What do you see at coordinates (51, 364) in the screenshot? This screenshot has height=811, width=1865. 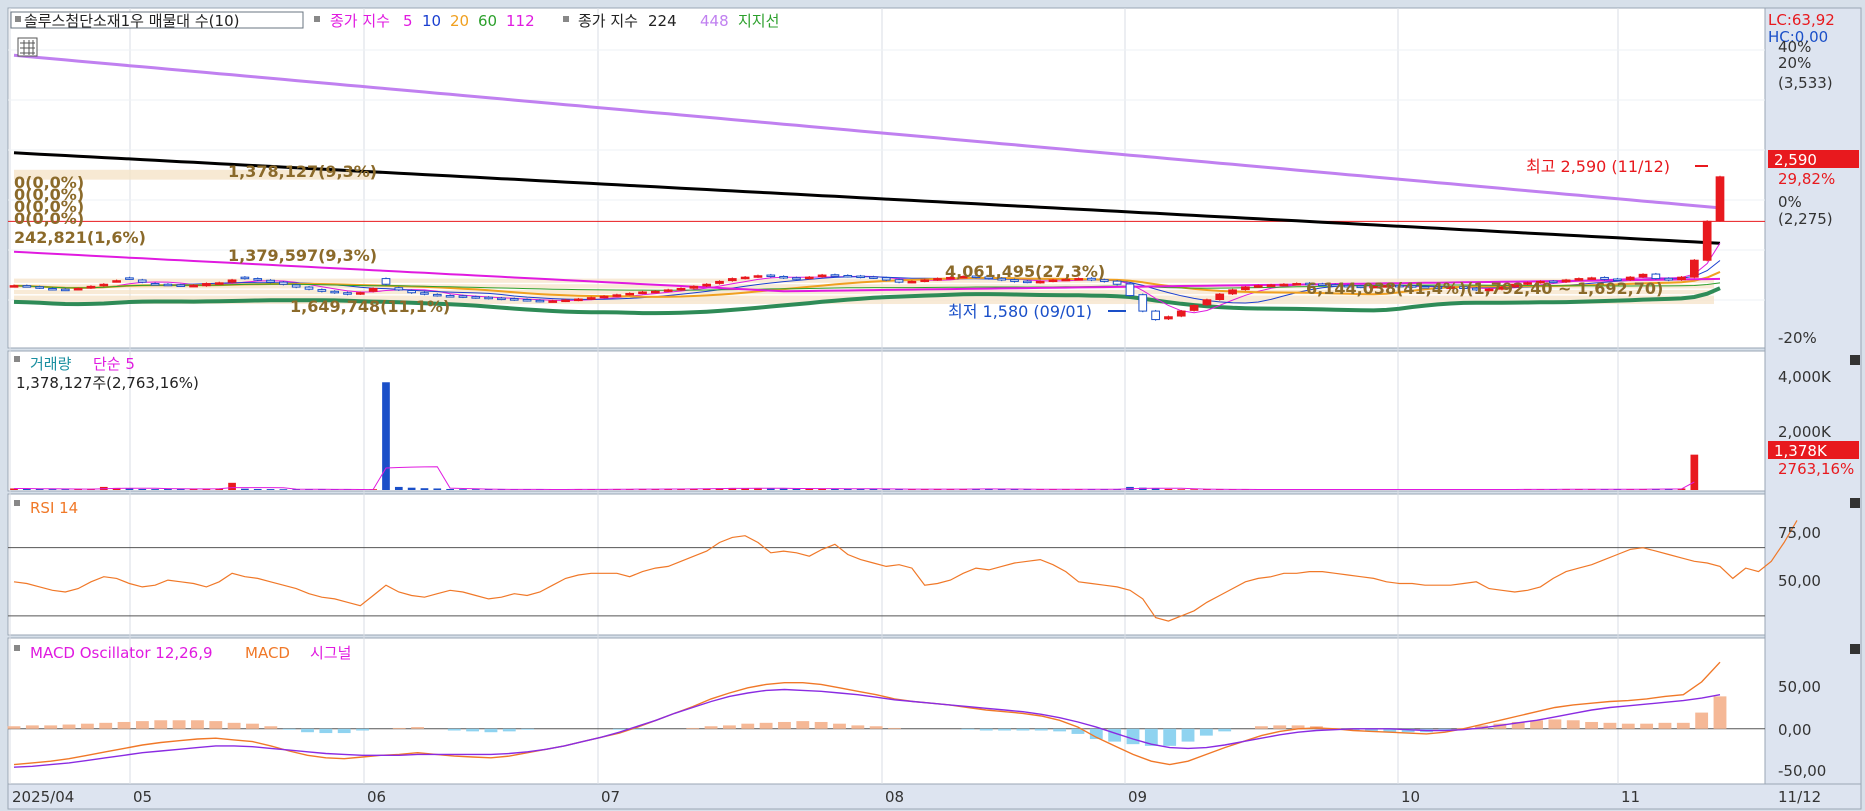 I see `volume-title: 거래량` at bounding box center [51, 364].